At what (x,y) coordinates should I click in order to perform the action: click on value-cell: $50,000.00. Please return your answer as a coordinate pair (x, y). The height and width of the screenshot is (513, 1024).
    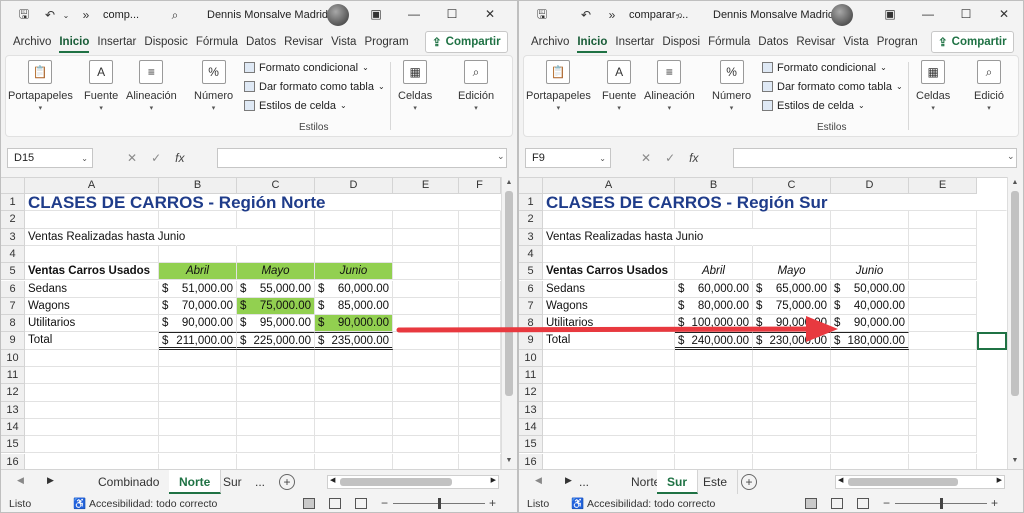
    Looking at the image, I should click on (870, 289).